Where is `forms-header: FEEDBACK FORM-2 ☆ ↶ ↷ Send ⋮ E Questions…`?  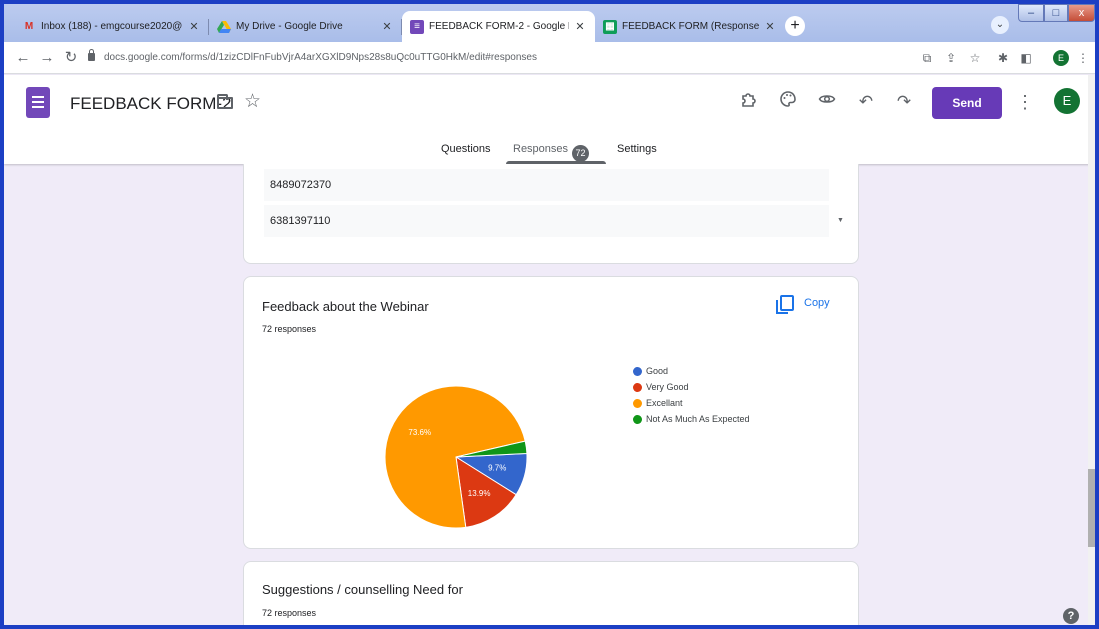
forms-header: FEEDBACK FORM-2 ☆ ↶ ↷ Send ⋮ E Questions… is located at coordinates (549, 119).